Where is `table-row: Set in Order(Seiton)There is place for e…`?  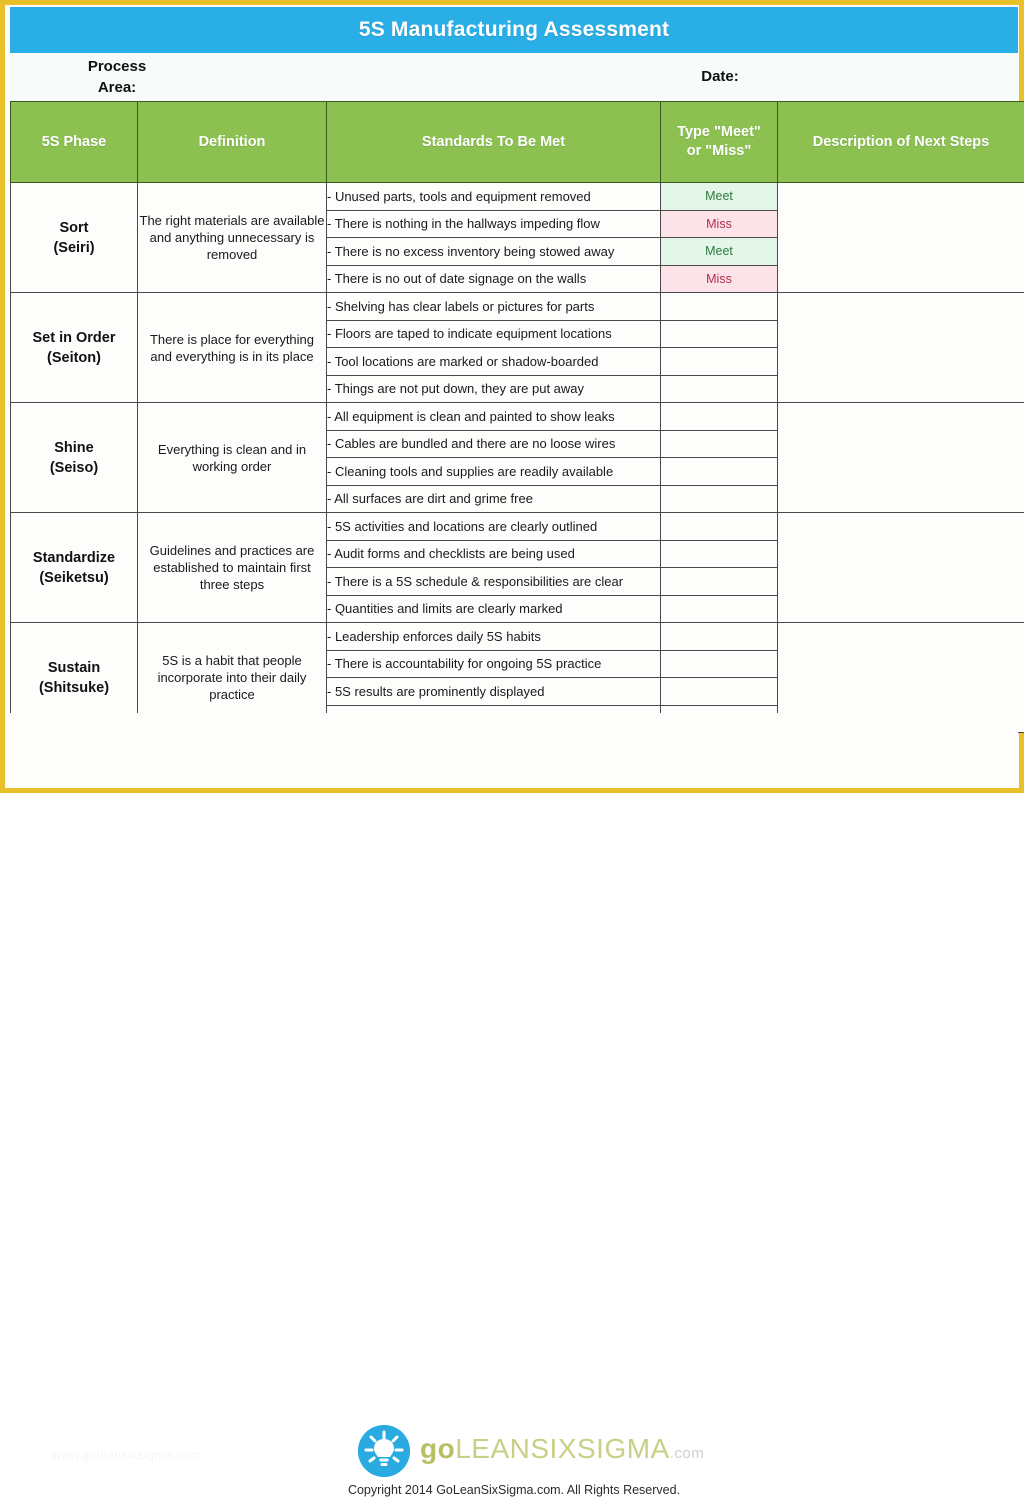 table-row: Set in Order(Seiton)There is place for e… is located at coordinates (517, 307).